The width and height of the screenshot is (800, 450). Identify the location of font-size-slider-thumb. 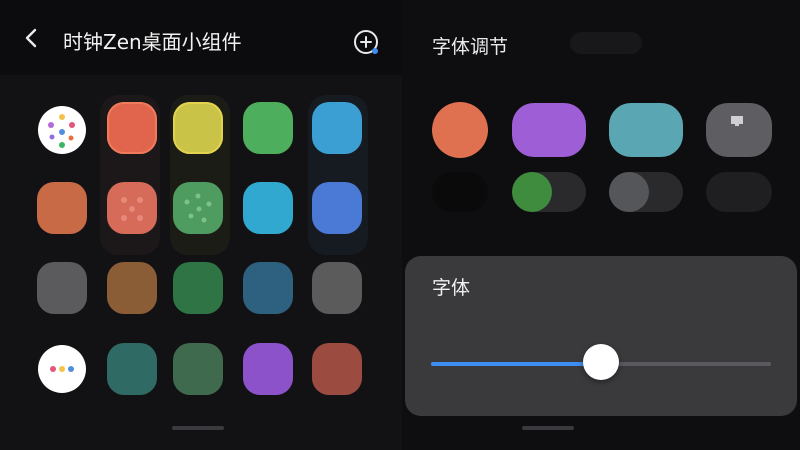
(601, 362).